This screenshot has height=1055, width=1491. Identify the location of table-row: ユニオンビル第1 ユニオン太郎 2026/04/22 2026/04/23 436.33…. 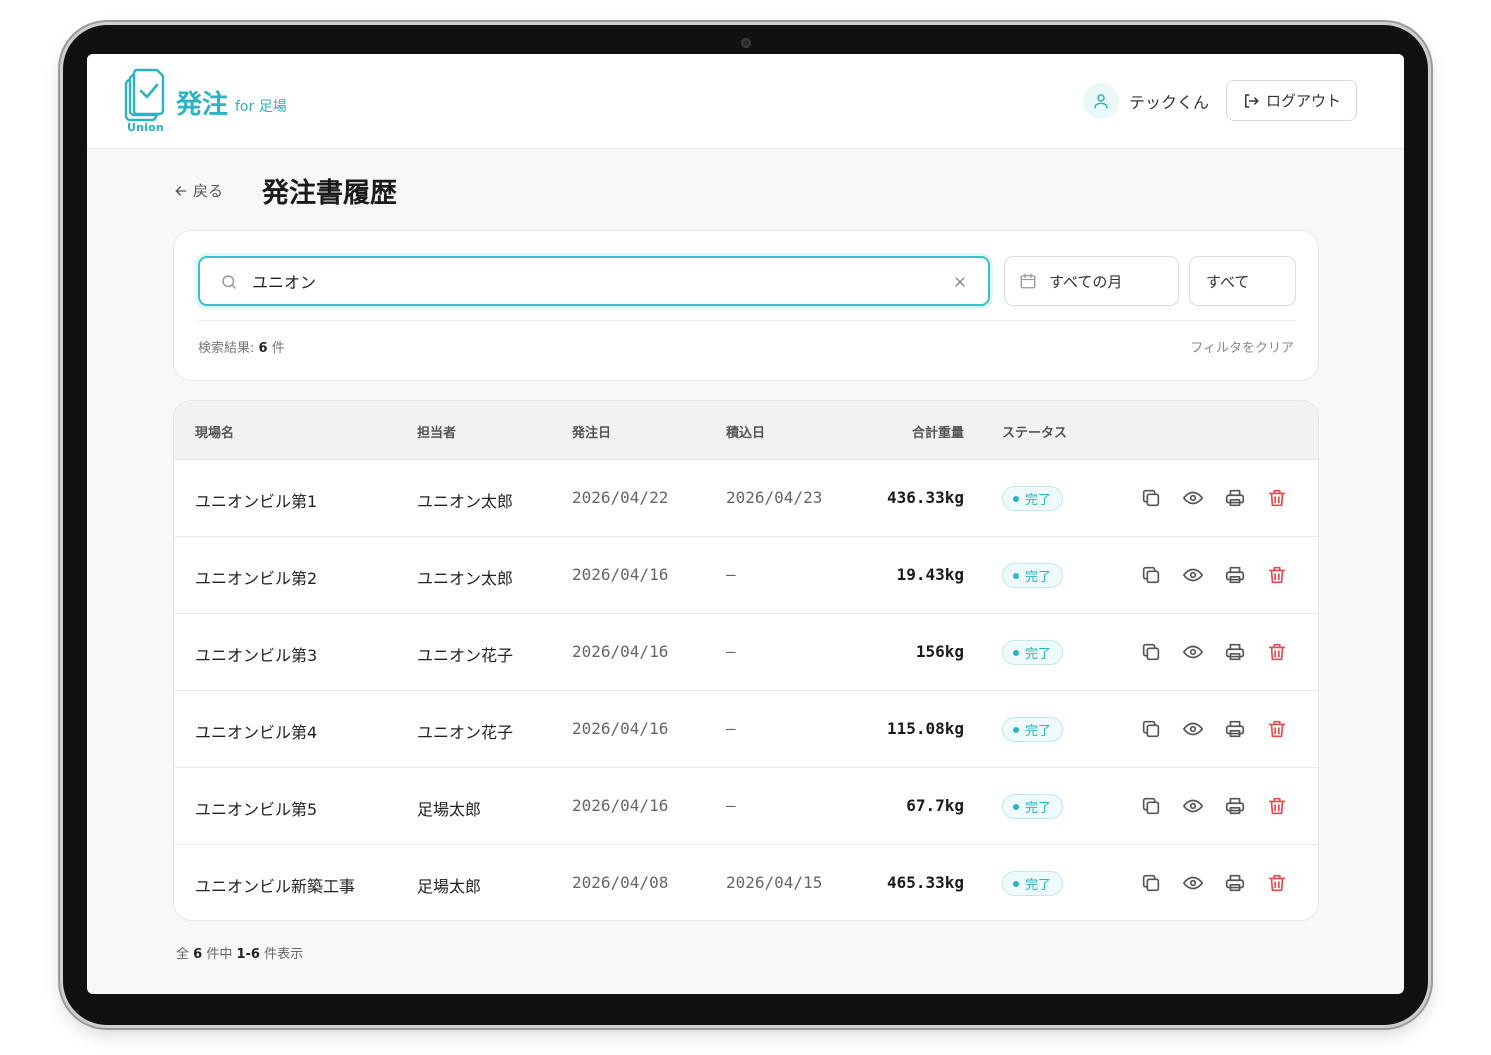
(746, 498).